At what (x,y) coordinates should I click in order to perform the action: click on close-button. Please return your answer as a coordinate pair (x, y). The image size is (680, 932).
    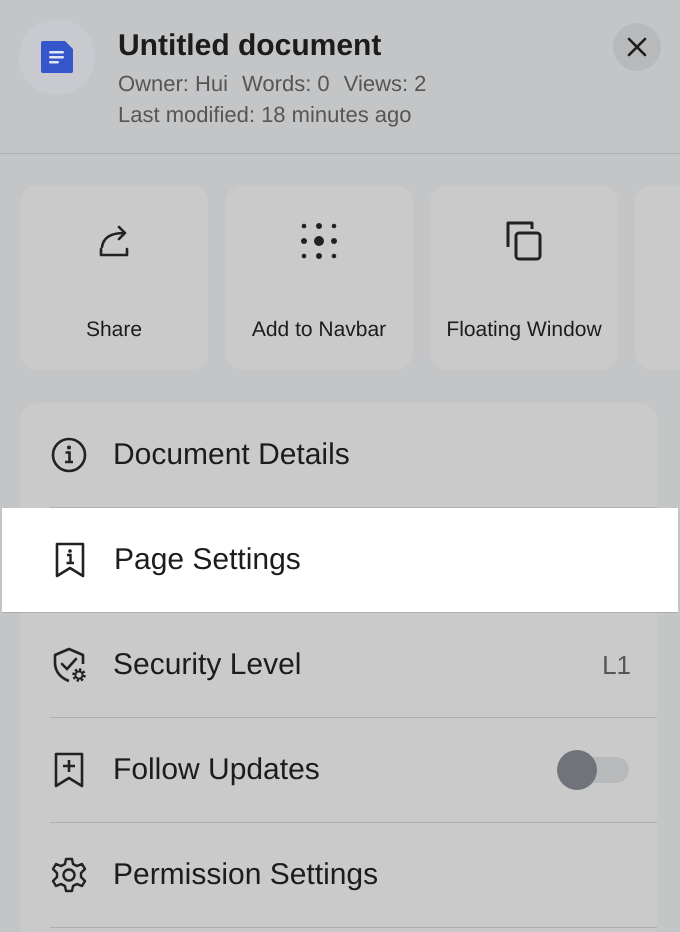
    Looking at the image, I should click on (637, 47).